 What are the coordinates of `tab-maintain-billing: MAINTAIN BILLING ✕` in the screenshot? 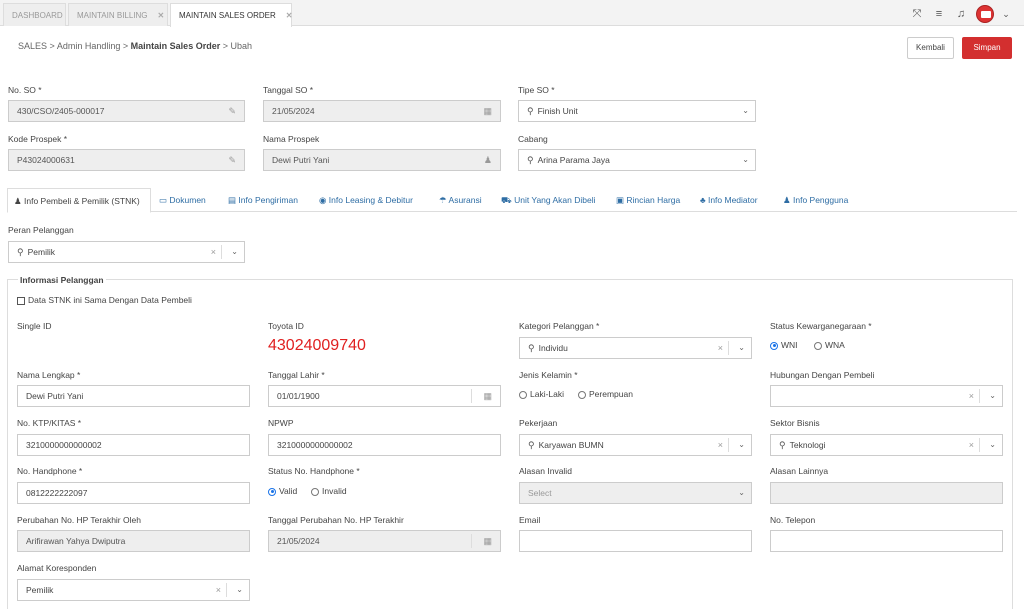 It's located at (118, 14).